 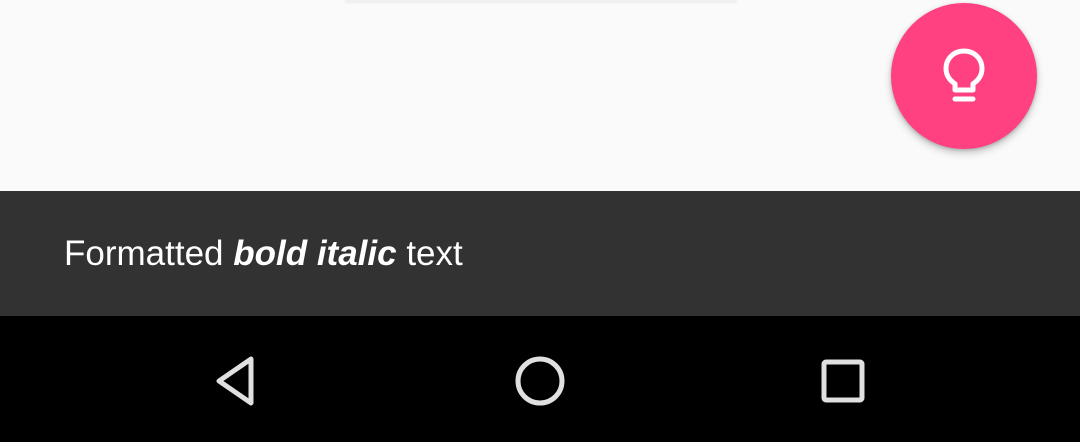 I want to click on snackbar-text-bold-italic: bold italic, so click(x=315, y=253).